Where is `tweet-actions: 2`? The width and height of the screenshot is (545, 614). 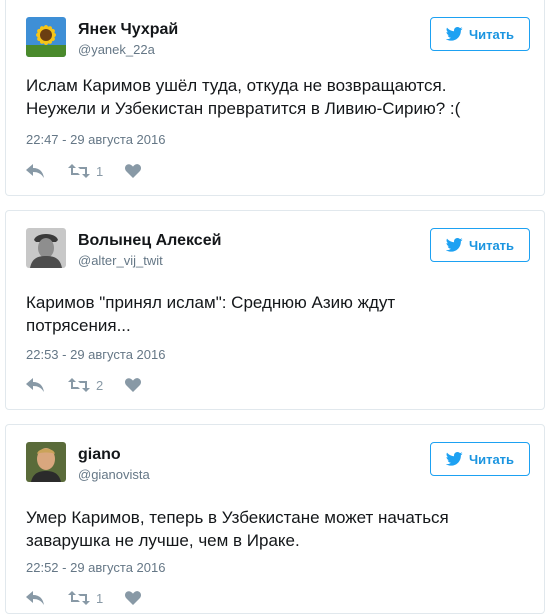
tweet-actions: 2 is located at coordinates (84, 385).